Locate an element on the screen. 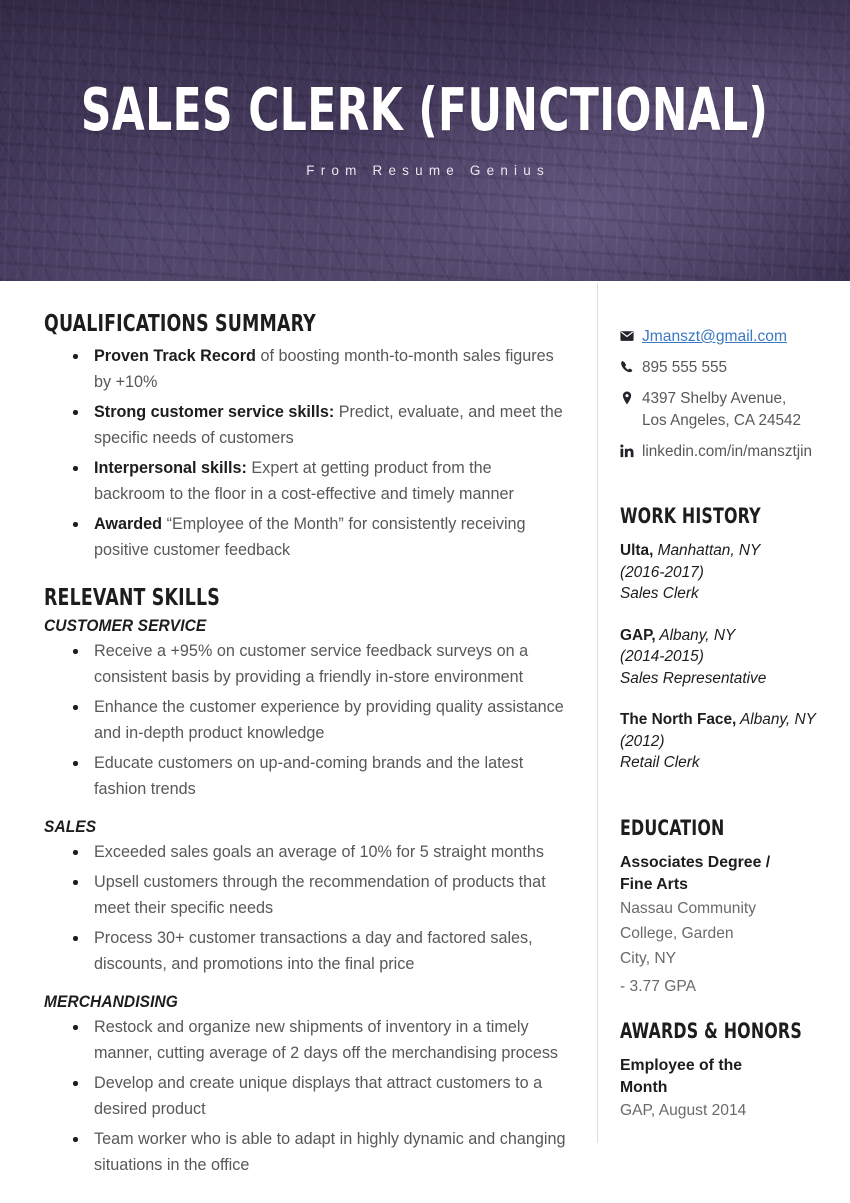  section-heading-relevant-skills: RELEVANT SKILLS is located at coordinates (132, 598).